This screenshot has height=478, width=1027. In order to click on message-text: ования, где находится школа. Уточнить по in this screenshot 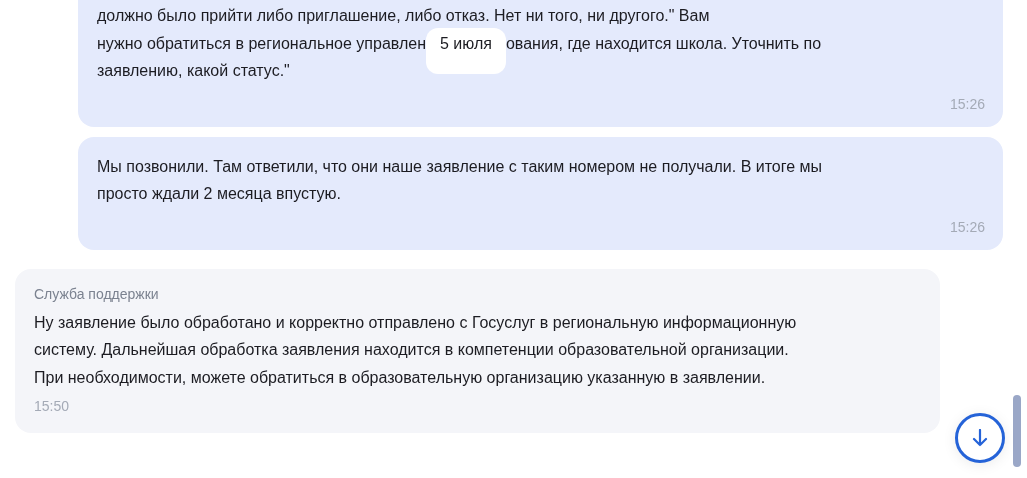, I will do `click(663, 43)`.